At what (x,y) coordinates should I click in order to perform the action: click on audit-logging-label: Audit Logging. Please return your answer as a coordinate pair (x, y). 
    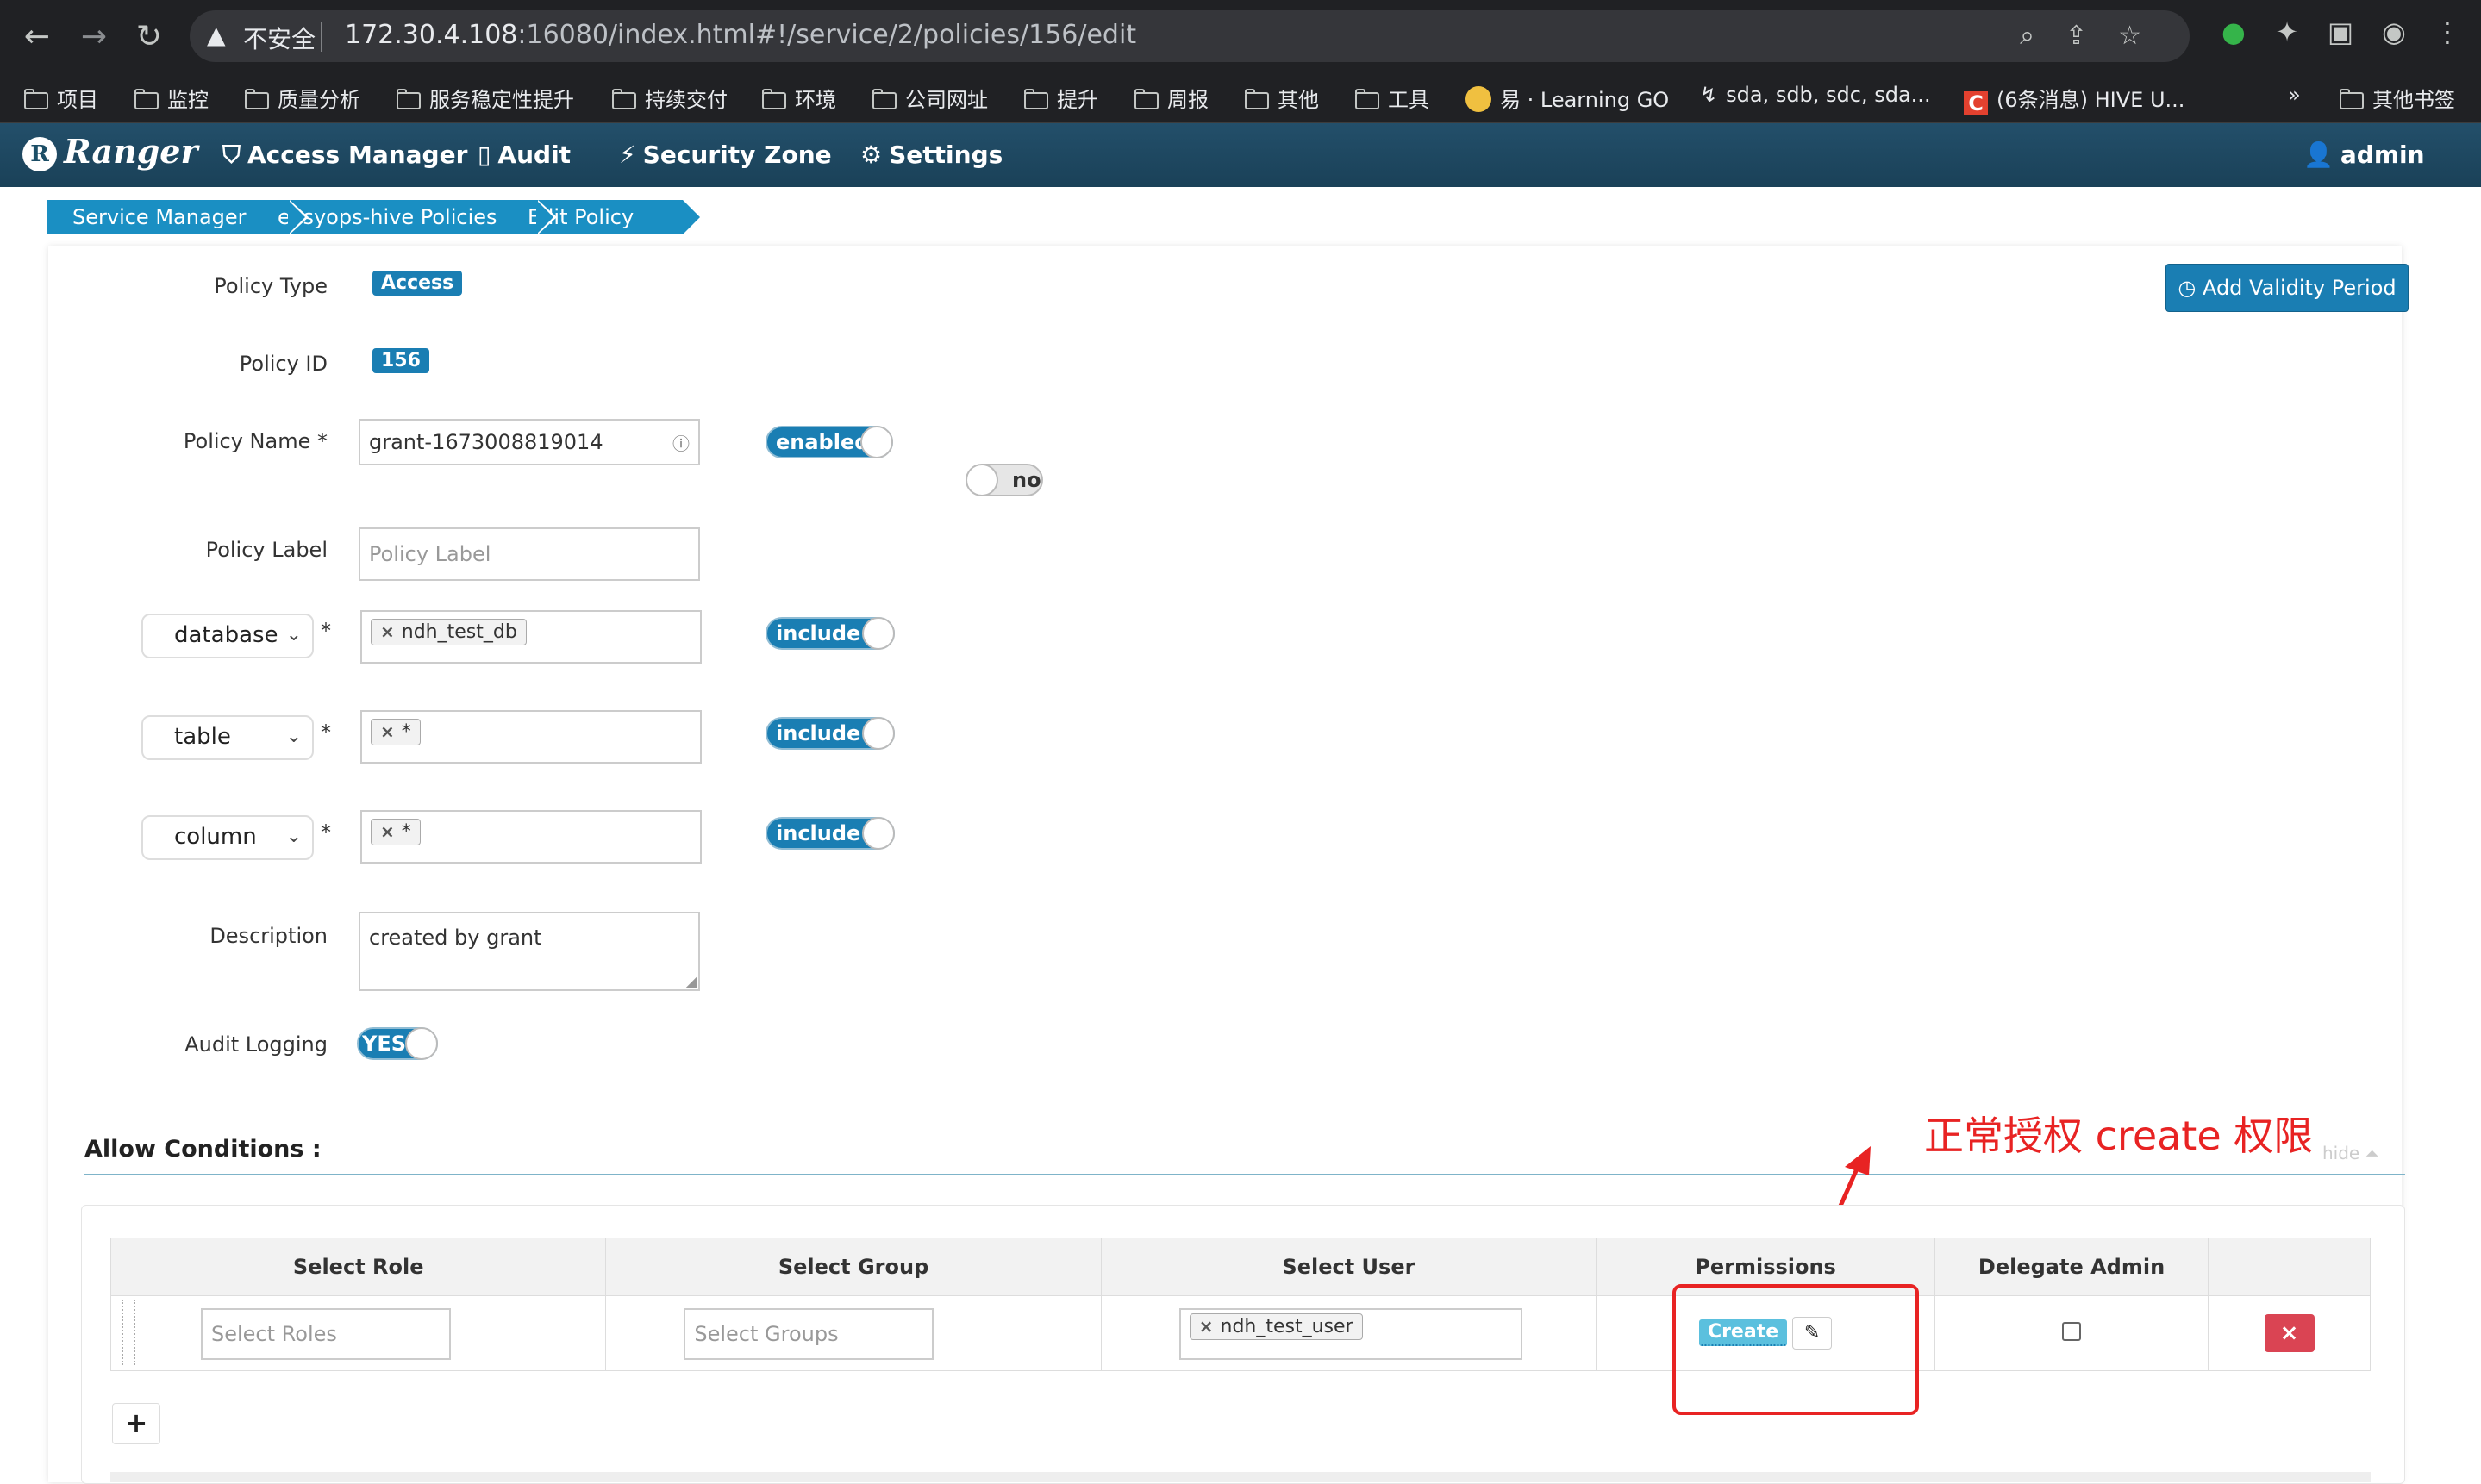
    Looking at the image, I should click on (256, 1044).